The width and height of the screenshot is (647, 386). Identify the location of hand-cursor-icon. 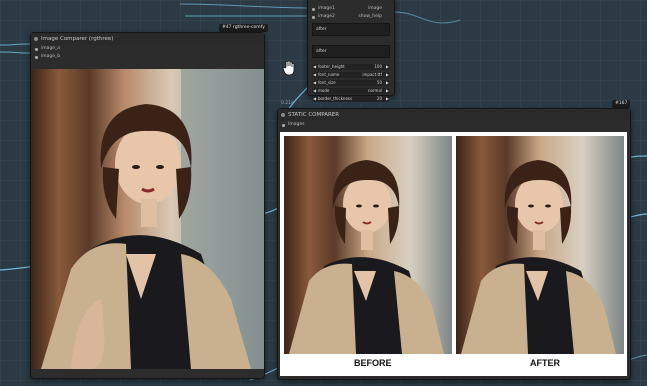
(288, 68).